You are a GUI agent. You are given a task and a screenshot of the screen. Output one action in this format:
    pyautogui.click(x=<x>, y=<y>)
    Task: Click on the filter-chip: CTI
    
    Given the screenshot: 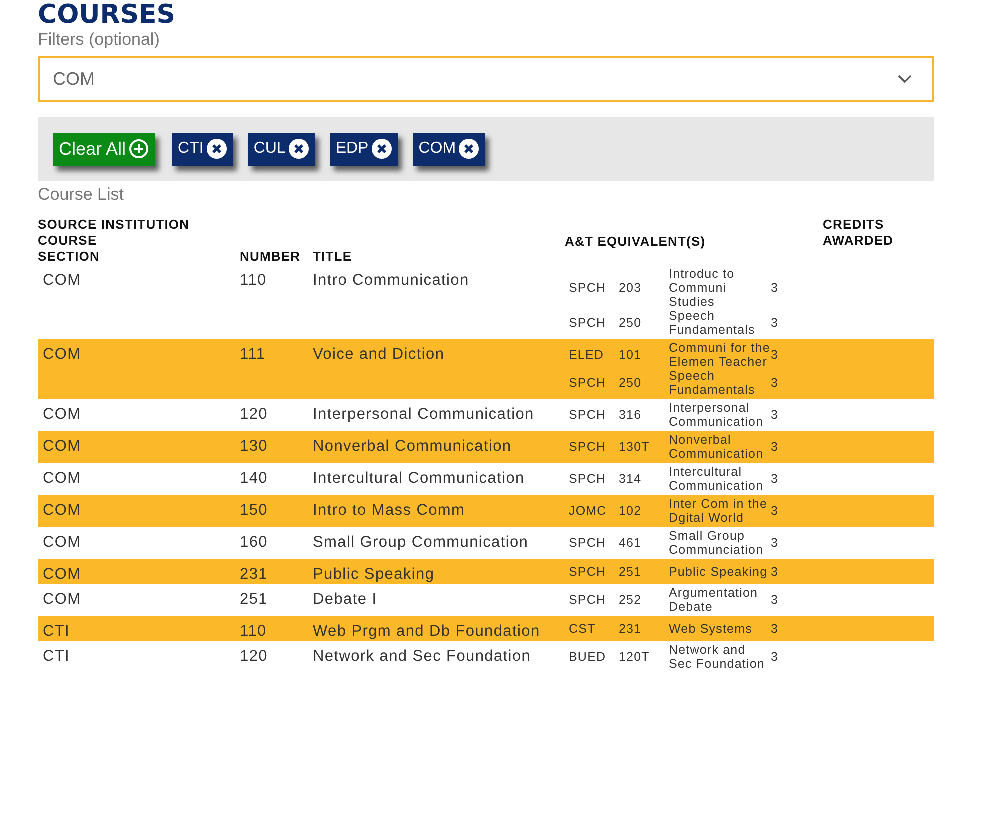 What is the action you would take?
    pyautogui.click(x=202, y=149)
    